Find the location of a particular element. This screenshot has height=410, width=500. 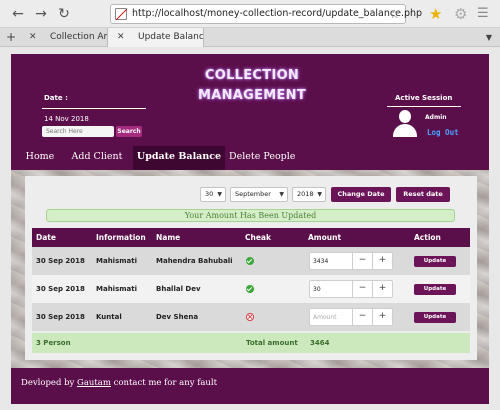

nav-delete-people: Delete People is located at coordinates (262, 158).